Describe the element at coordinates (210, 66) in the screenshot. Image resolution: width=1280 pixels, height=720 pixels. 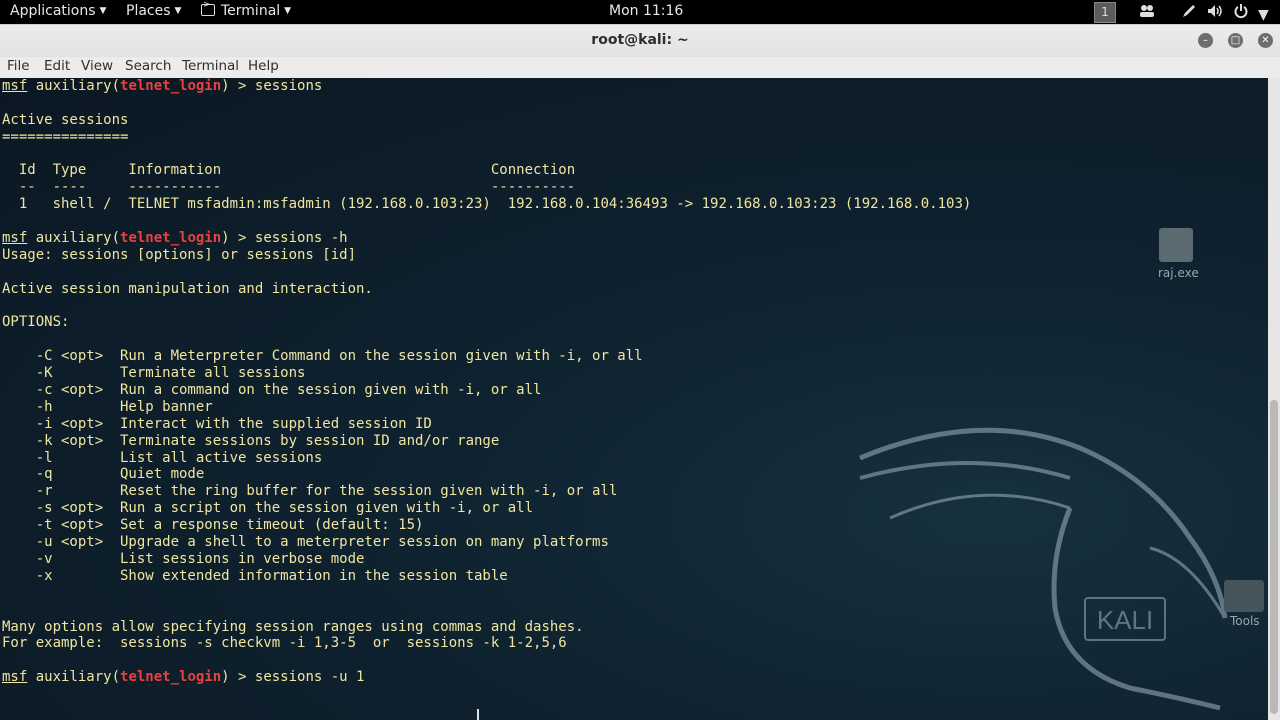
I see `menu-terminal: Terminal` at that location.